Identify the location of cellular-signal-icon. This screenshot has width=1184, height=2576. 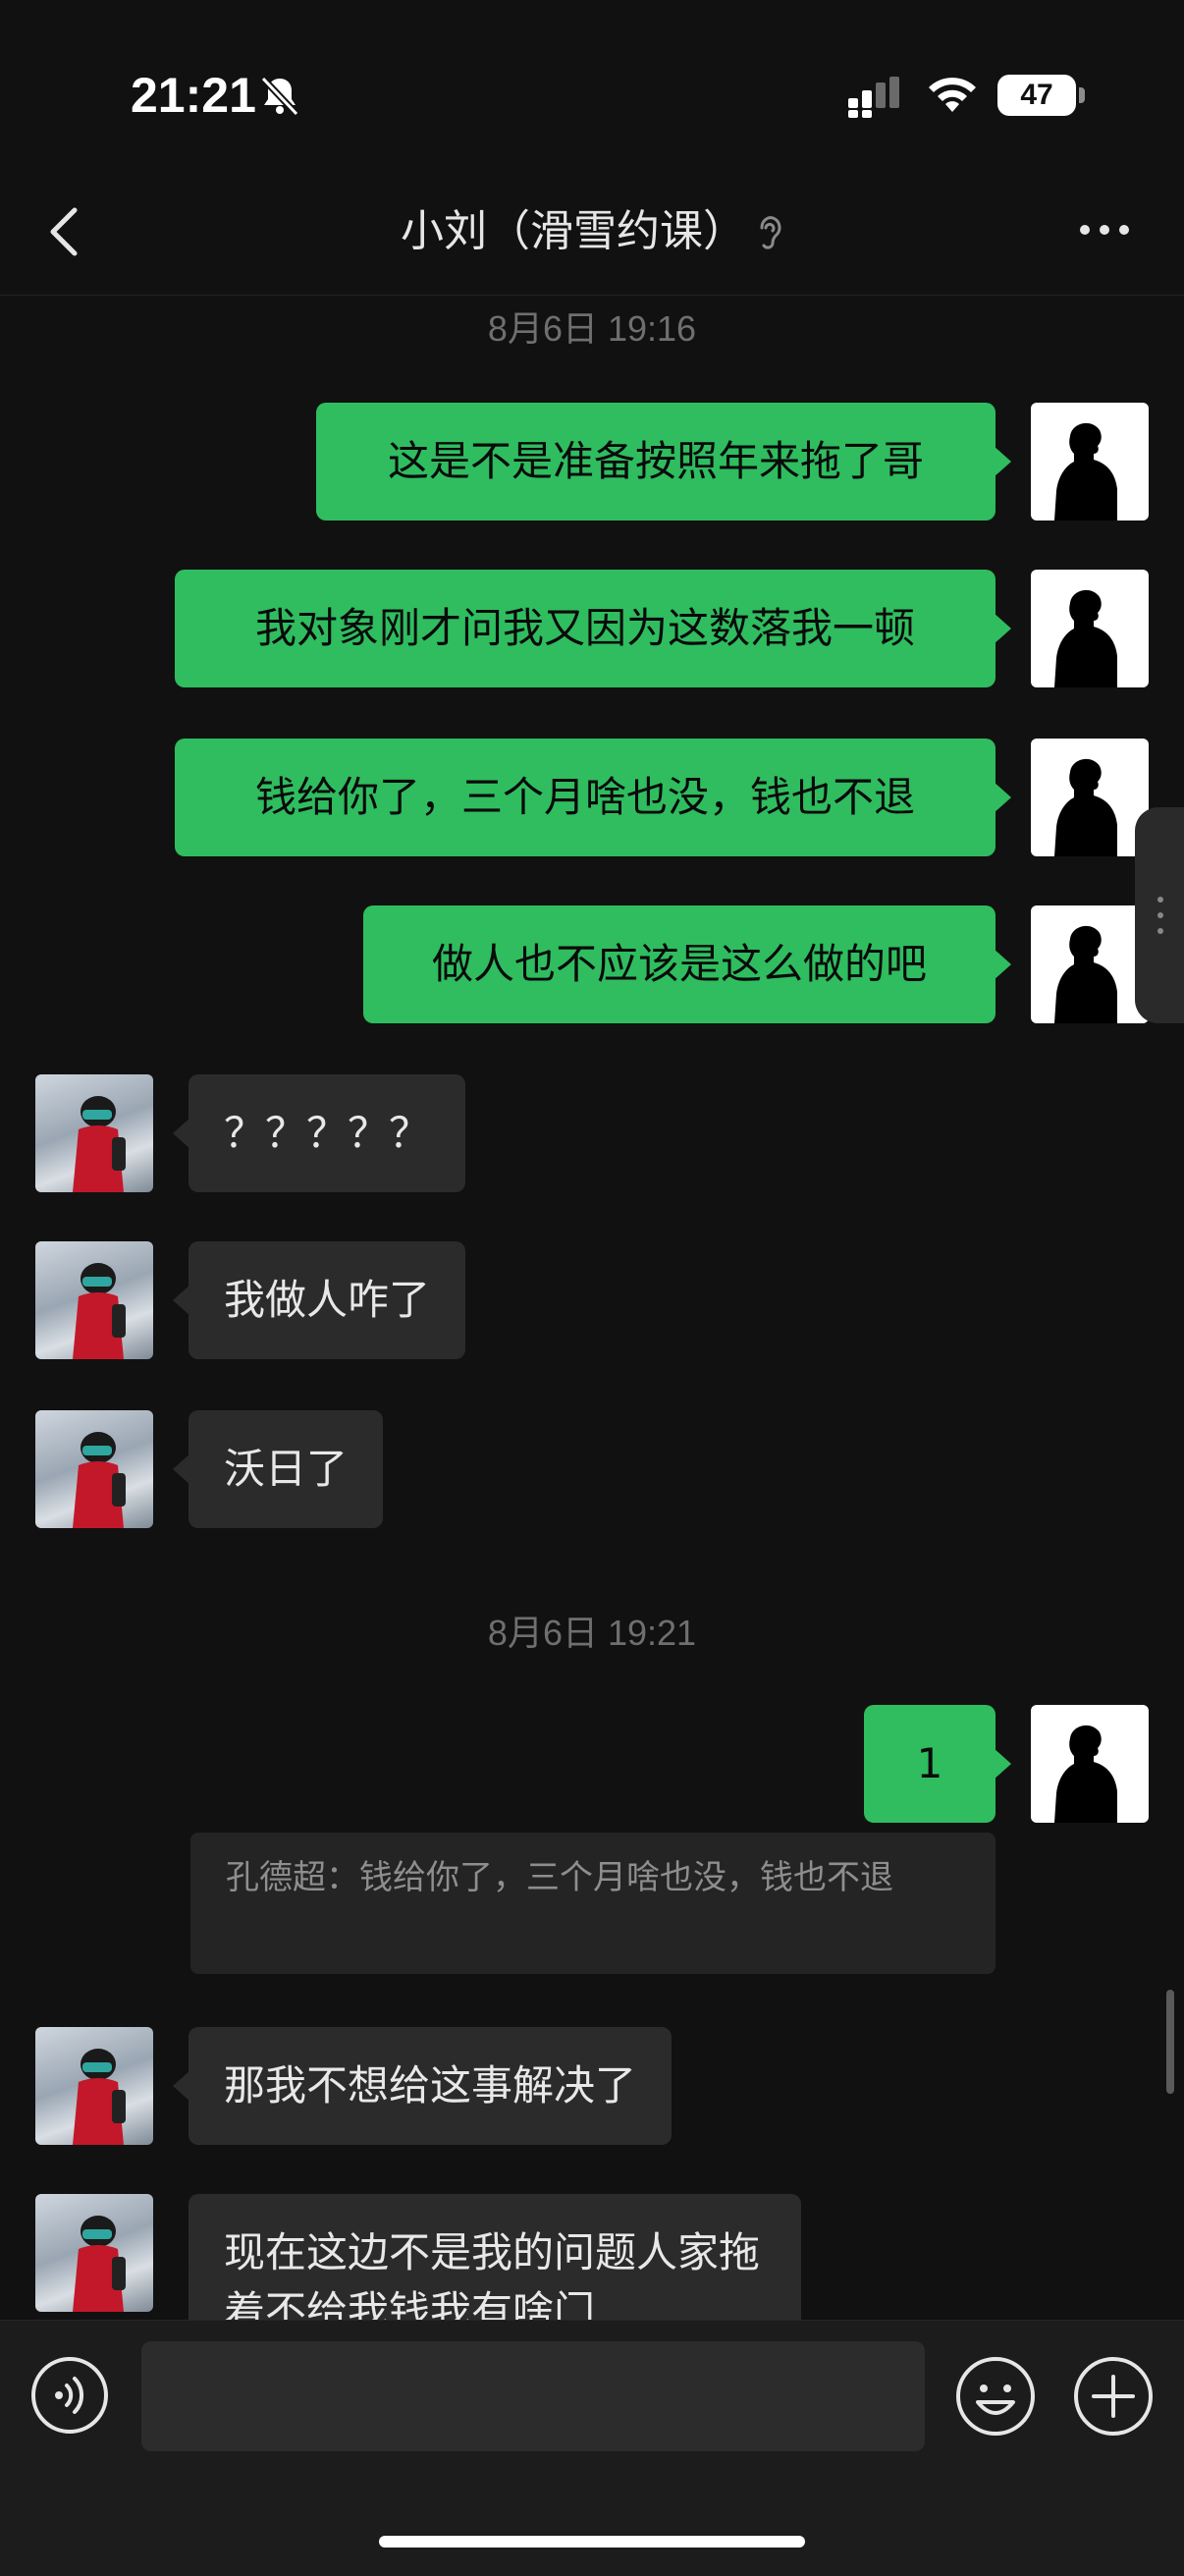
(873, 97).